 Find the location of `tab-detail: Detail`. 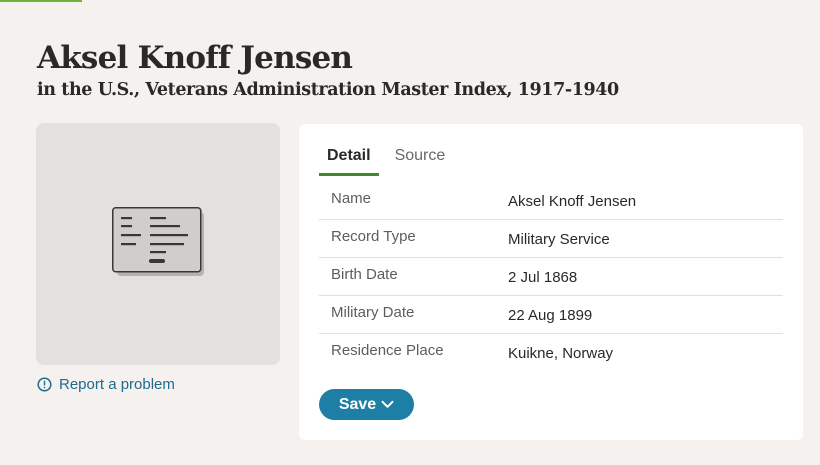

tab-detail: Detail is located at coordinates (349, 160).